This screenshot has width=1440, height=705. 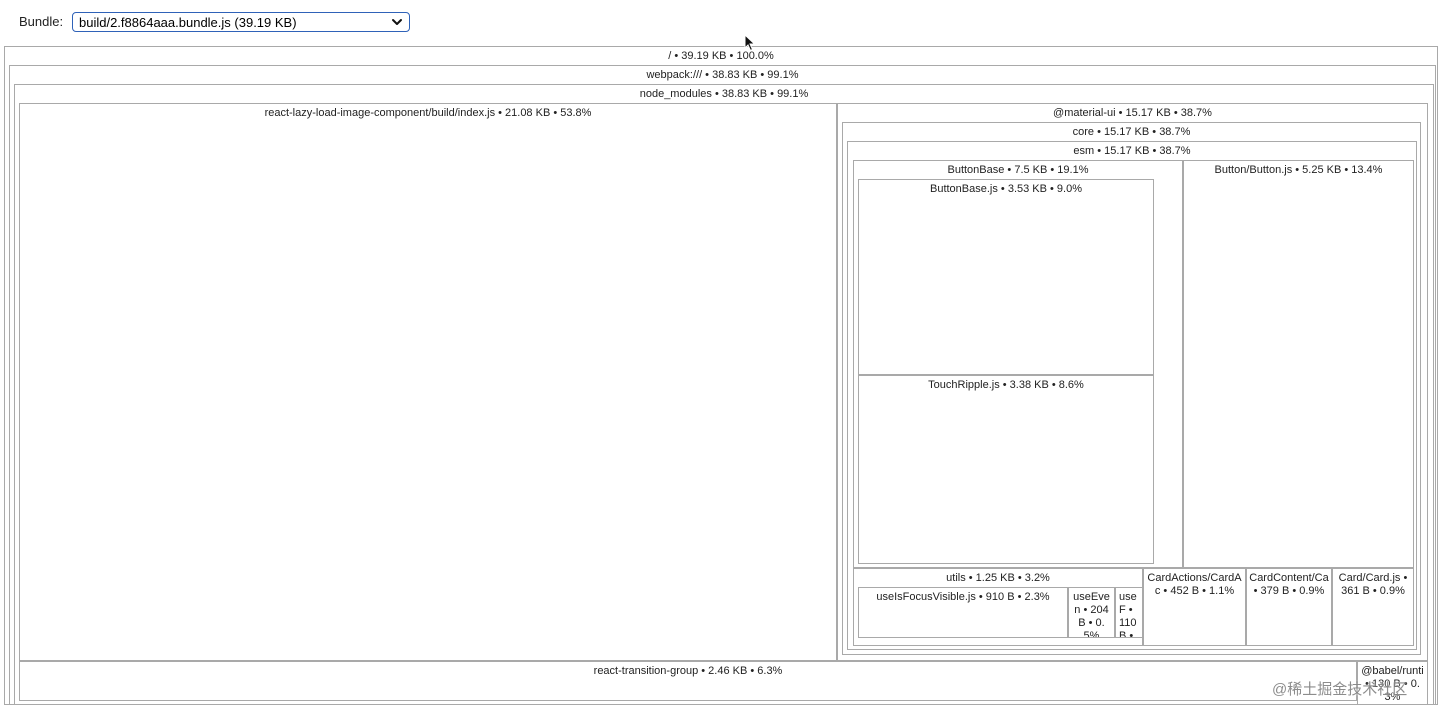 I want to click on node-label: useEven • 204 B • 0.5%, so click(x=1091, y=614).